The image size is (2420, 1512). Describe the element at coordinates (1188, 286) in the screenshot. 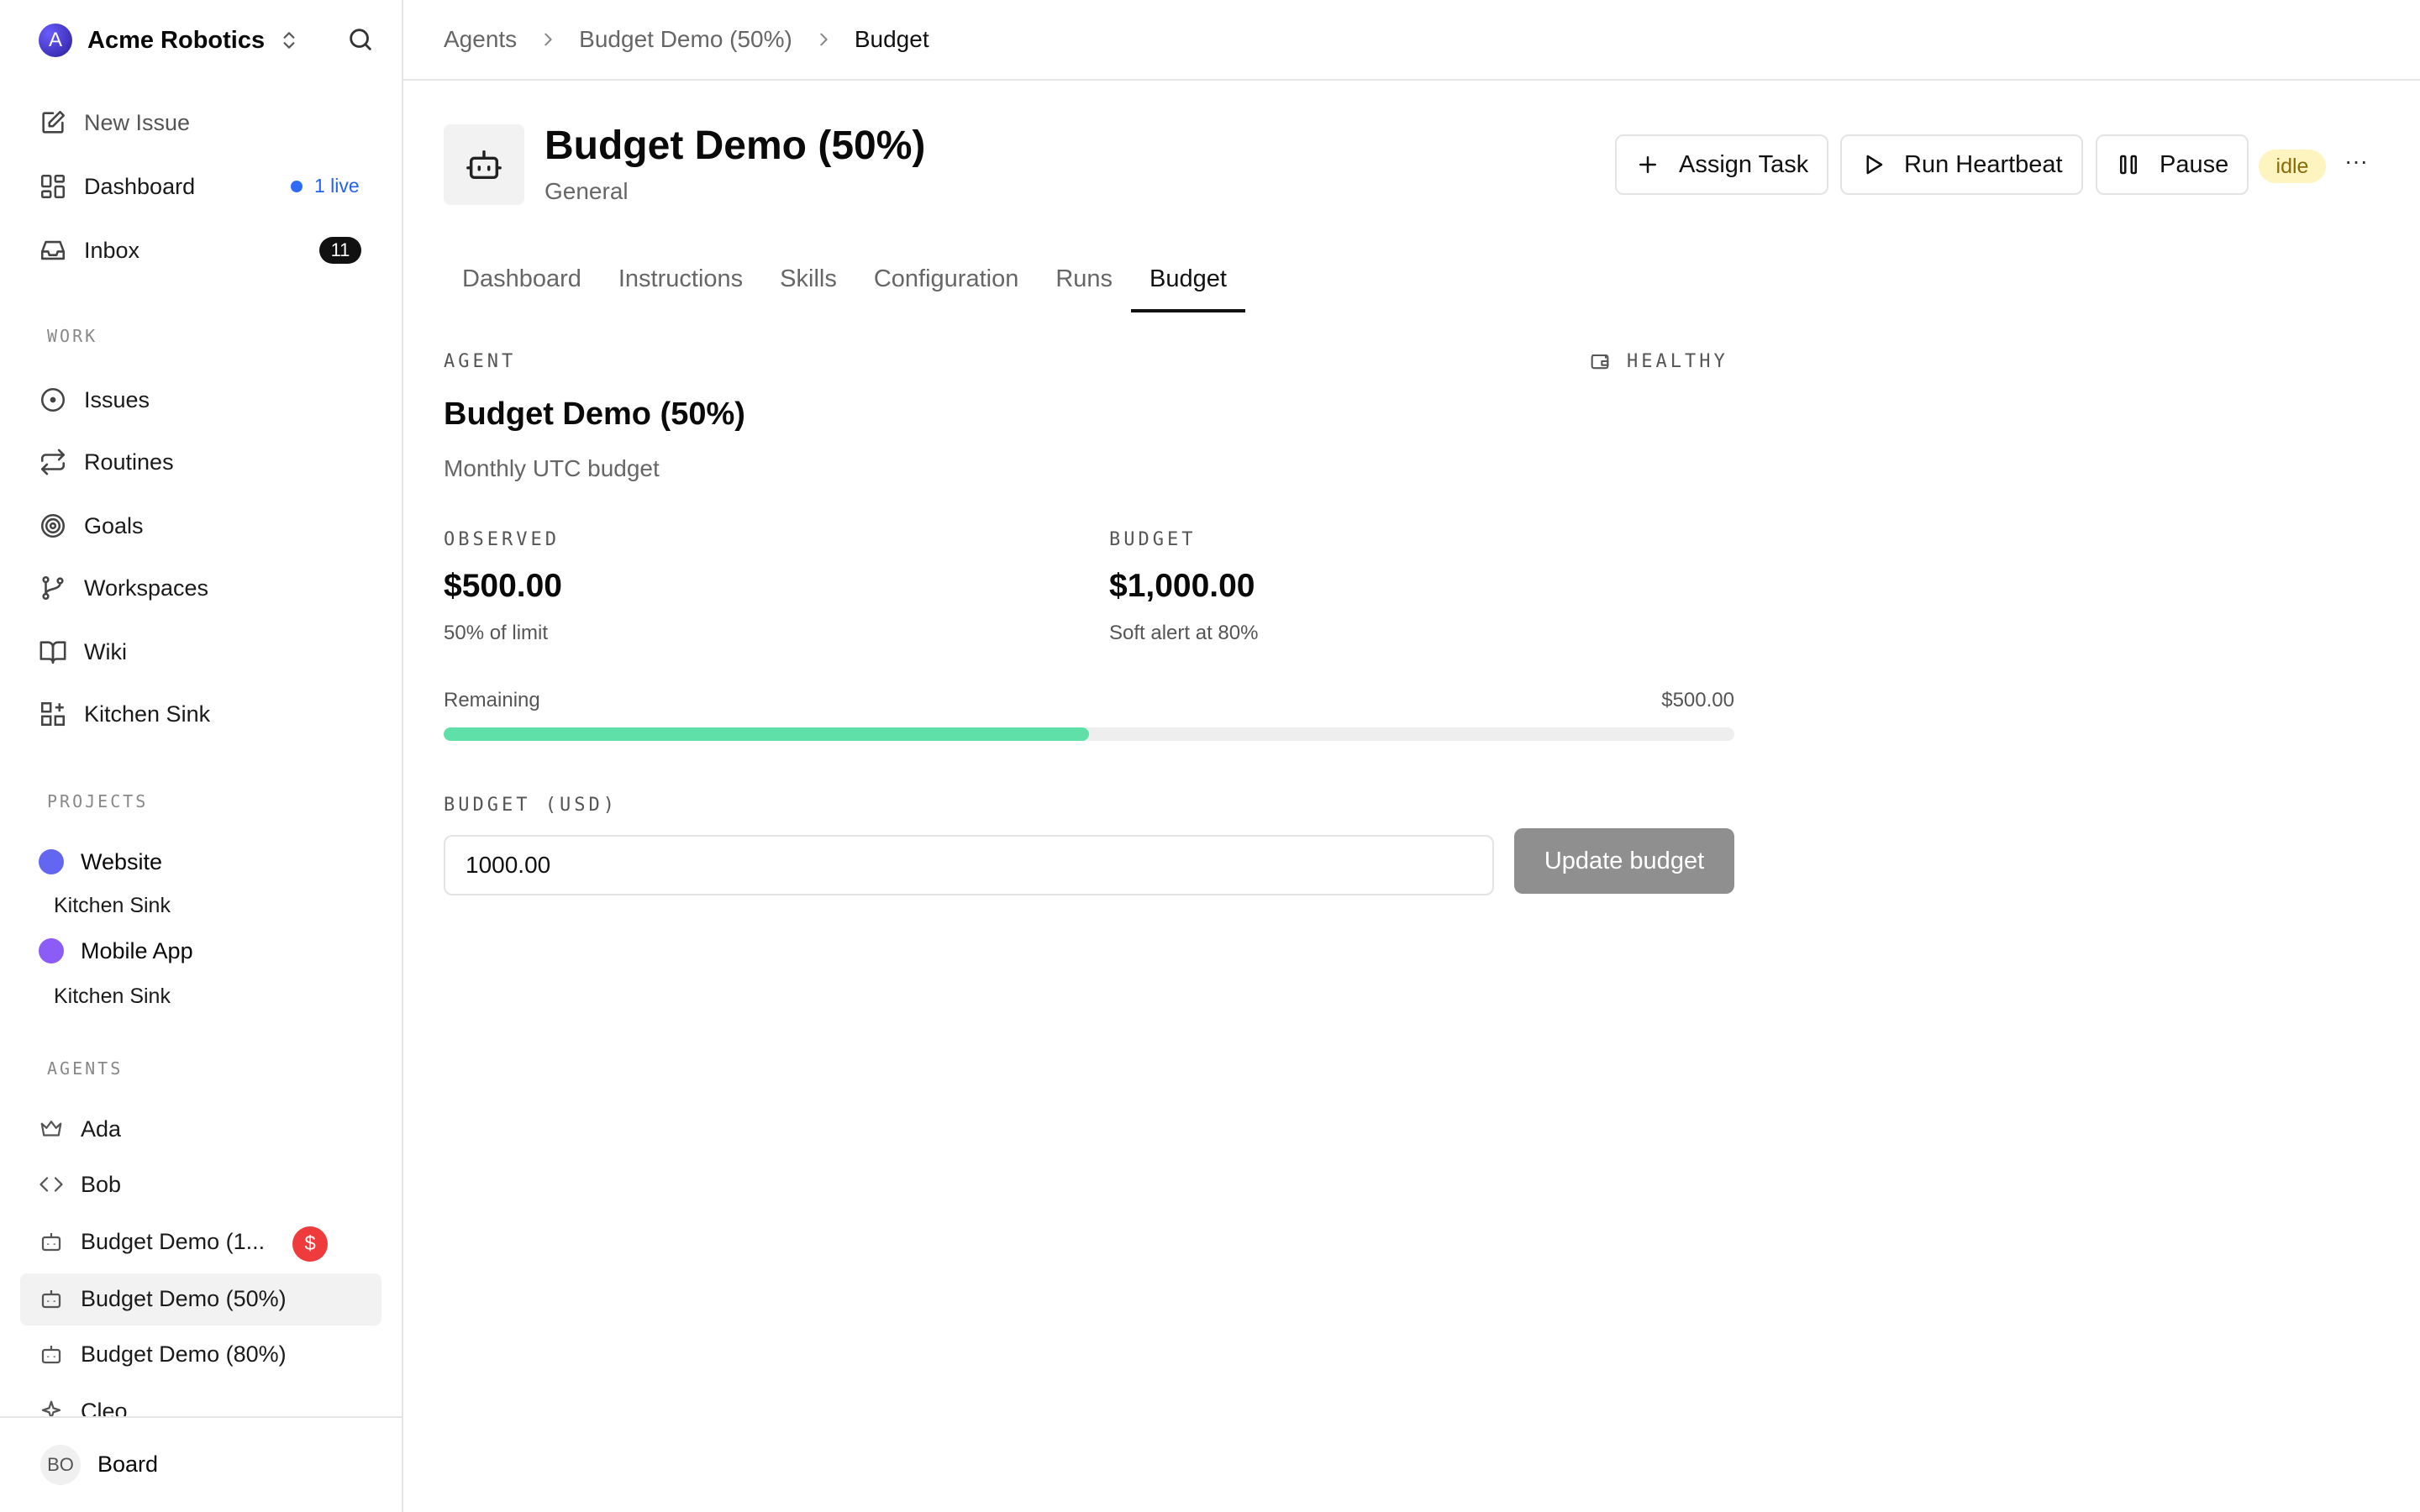

I see `tab-budget: Budget` at that location.